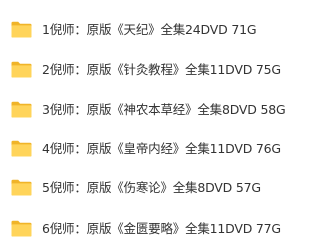  I want to click on folder-row: 2倪师：原版《针灸教程》全集11DVD 75G, so click(168, 70).